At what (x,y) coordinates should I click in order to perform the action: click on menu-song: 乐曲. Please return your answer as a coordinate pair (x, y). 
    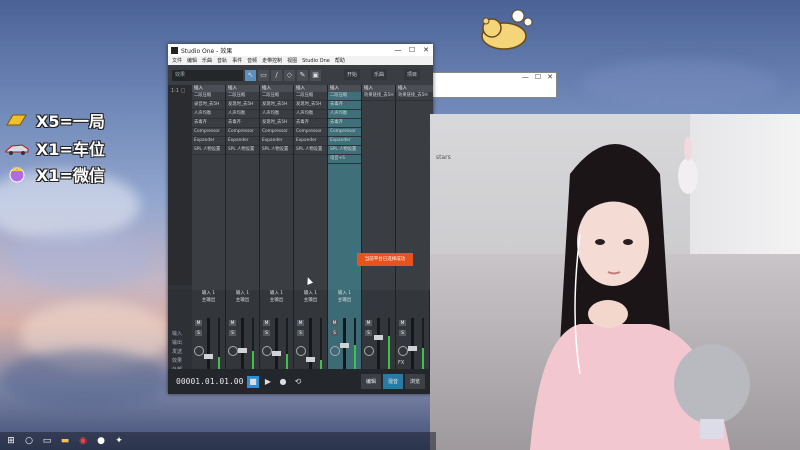
    Looking at the image, I should click on (207, 60).